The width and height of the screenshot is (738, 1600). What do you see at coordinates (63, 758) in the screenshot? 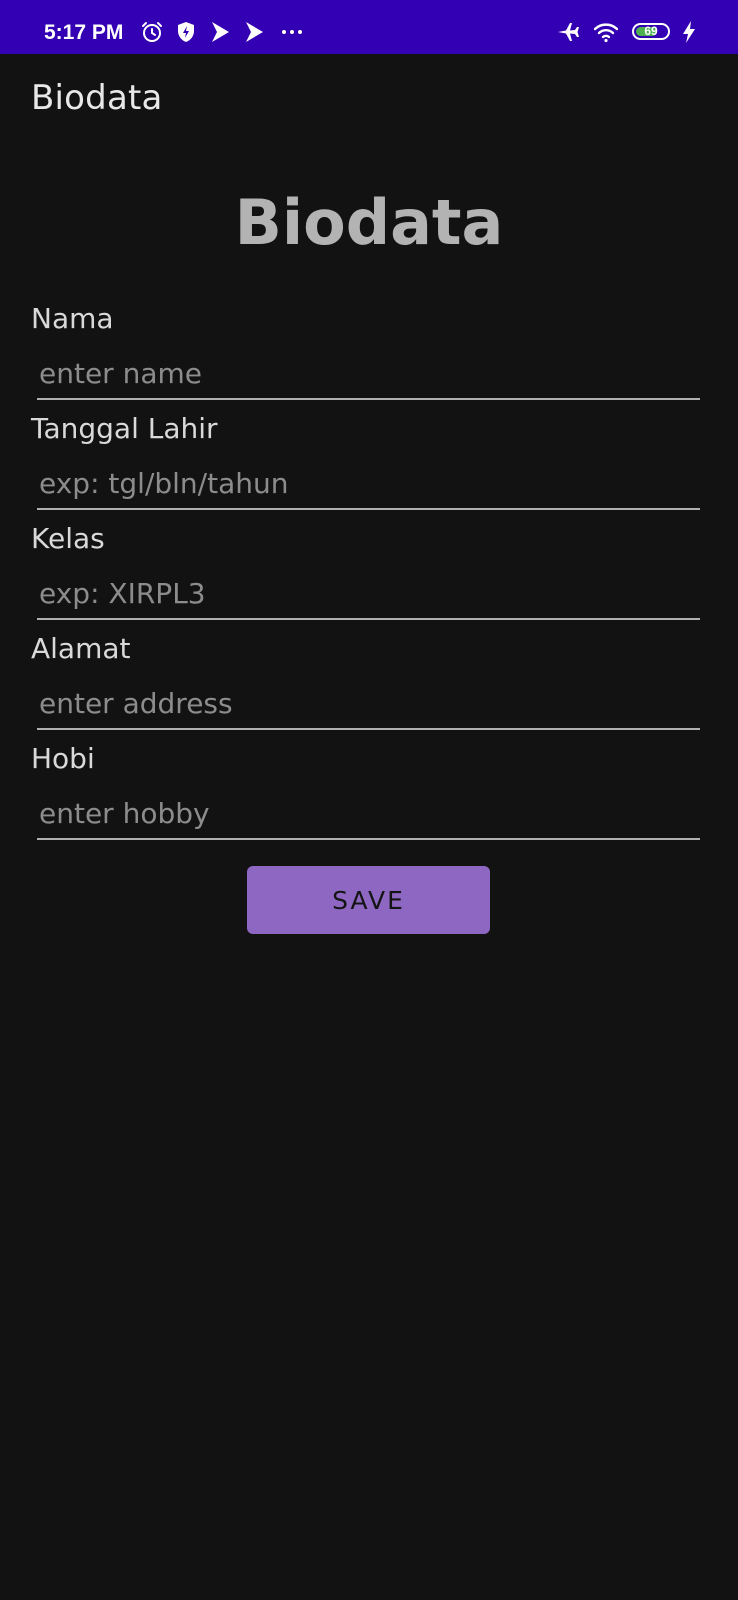
I see `hobi-label: Hobi` at bounding box center [63, 758].